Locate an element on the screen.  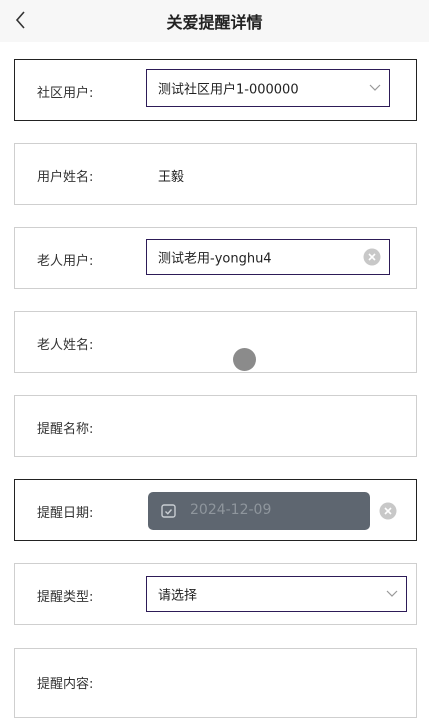
reminder-name-label: 提醒名称: is located at coordinates (65, 429).